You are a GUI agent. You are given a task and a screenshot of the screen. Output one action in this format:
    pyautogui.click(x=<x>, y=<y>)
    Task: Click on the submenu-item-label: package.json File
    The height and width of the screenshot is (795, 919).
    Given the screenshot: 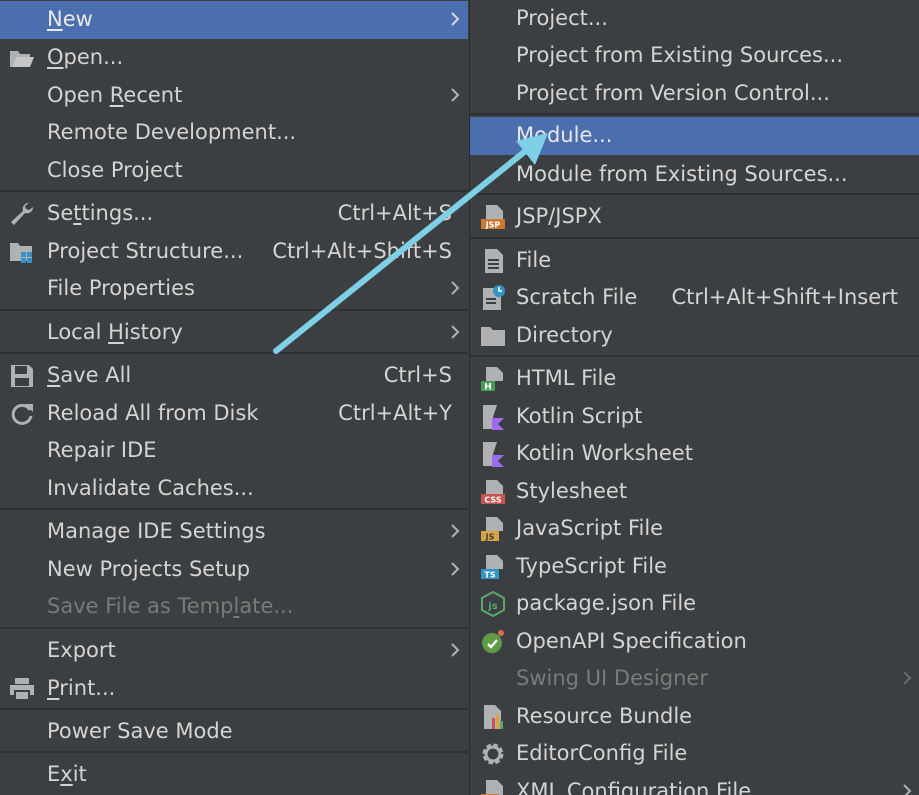 What is the action you would take?
    pyautogui.click(x=606, y=603)
    